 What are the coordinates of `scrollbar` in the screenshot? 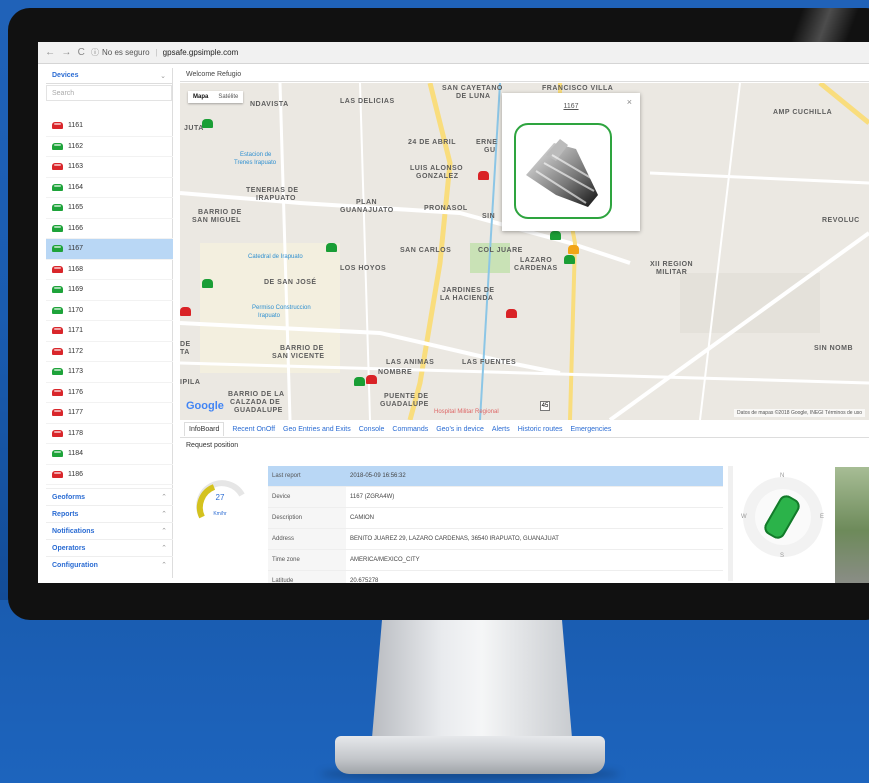 It's located at (730, 523).